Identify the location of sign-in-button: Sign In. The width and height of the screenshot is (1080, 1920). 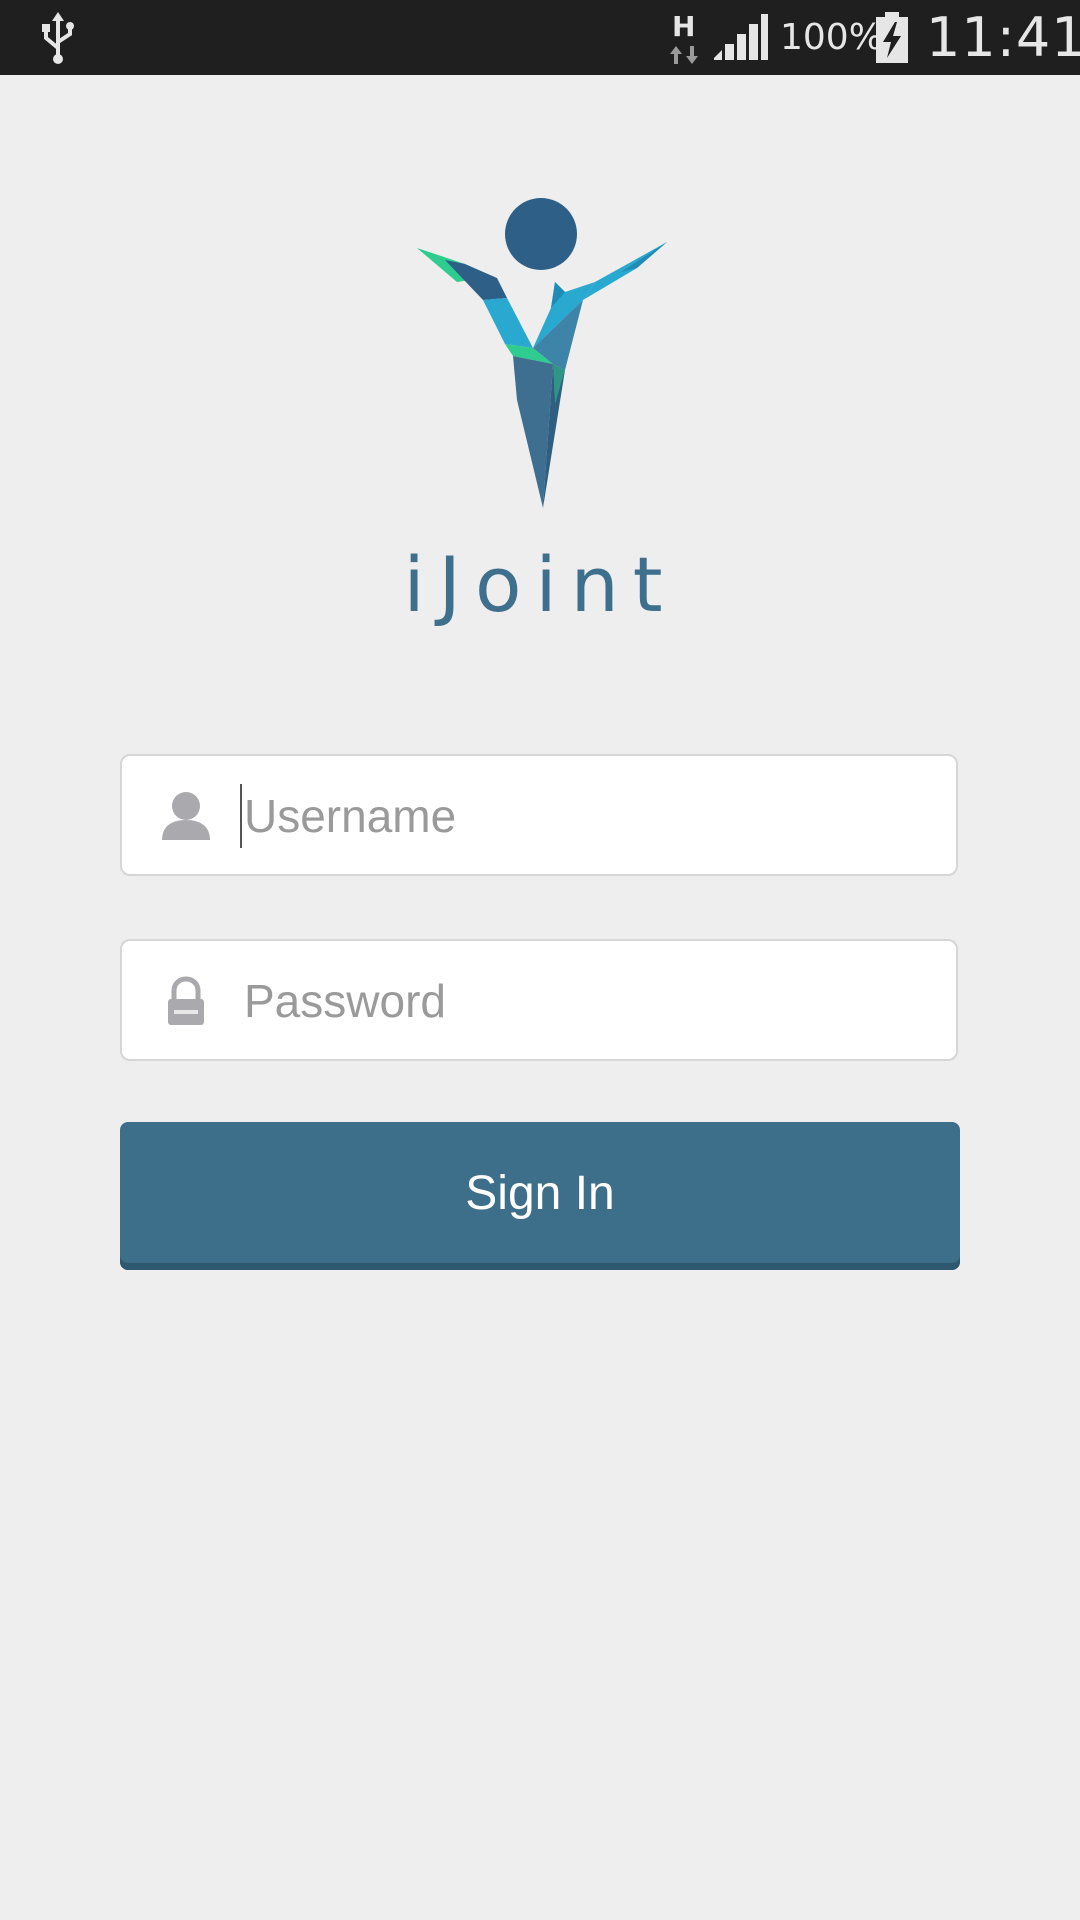
(540, 1196).